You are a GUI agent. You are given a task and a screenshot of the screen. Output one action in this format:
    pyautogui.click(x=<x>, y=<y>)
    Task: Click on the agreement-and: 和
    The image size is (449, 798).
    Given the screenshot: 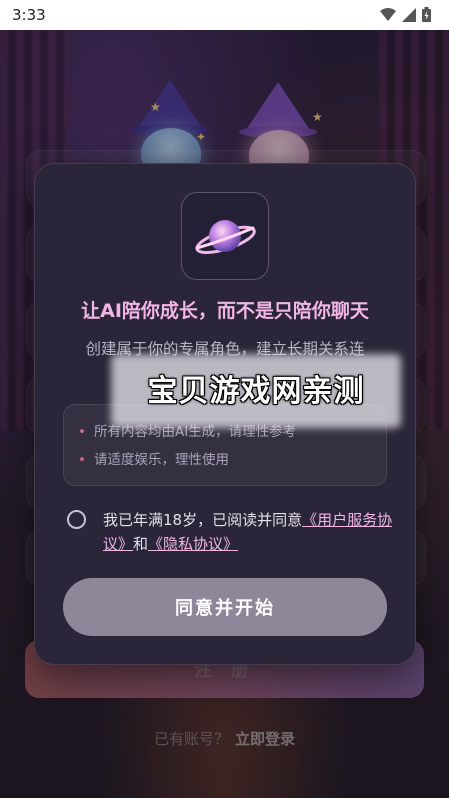 What is the action you would take?
    pyautogui.click(x=141, y=544)
    